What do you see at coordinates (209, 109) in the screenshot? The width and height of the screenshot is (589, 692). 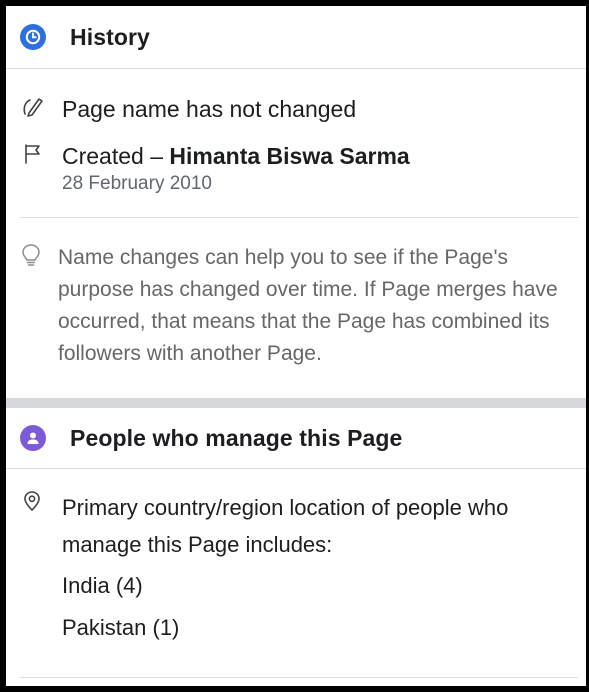 I see `name-status: Page name has not changed` at bounding box center [209, 109].